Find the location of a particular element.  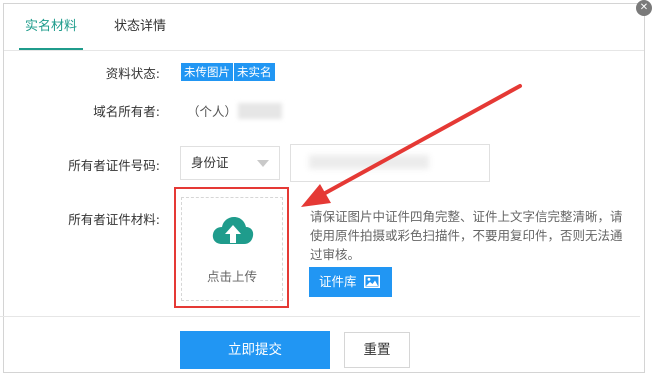

annotation-arrow is located at coordinates (411, 145).